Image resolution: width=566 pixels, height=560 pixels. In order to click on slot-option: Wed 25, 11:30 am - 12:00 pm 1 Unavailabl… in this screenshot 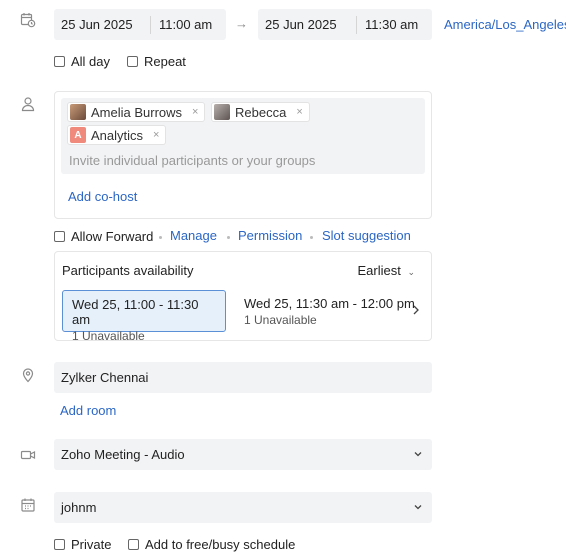, I will do `click(325, 311)`.